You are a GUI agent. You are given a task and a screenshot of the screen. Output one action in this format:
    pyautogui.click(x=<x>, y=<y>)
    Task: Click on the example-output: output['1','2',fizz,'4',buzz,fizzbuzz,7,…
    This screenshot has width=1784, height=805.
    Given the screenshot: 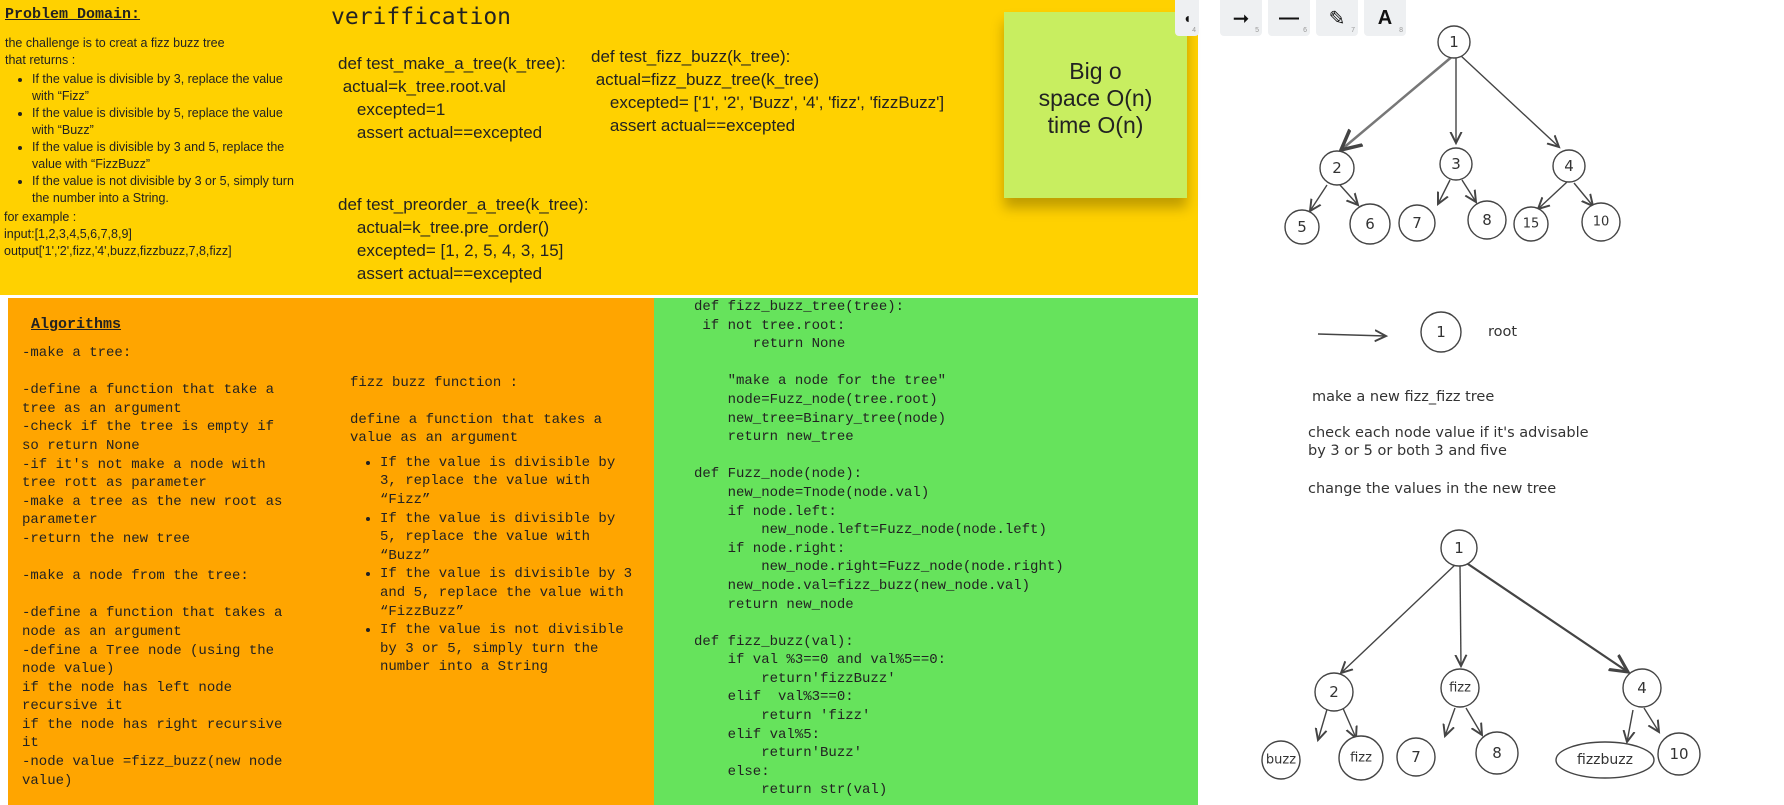 What is the action you would take?
    pyautogui.click(x=118, y=251)
    